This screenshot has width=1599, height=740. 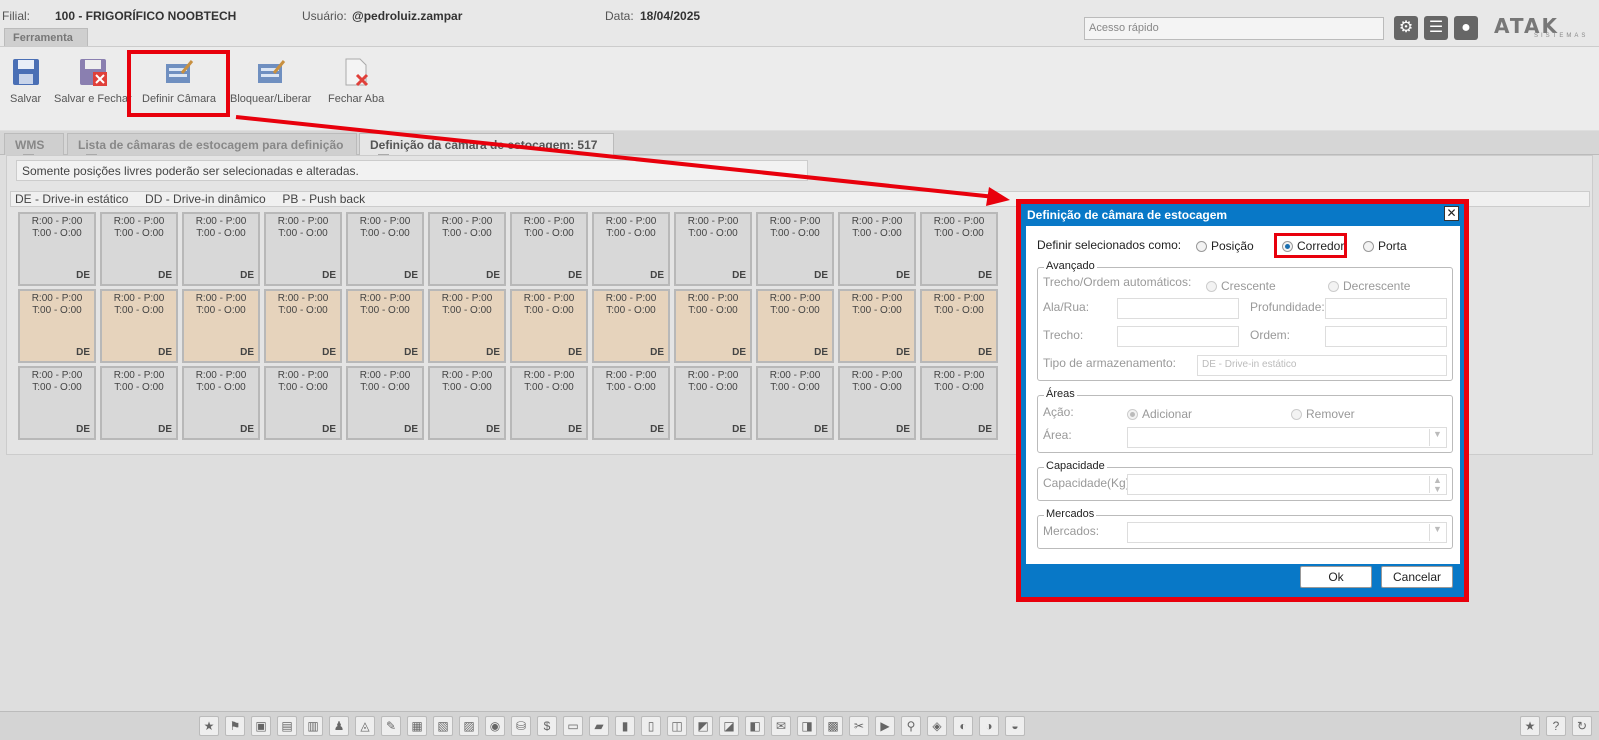 I want to click on capacity-fieldset: Capacidade Capacidade(Kg): ▲ ▼, so click(x=1245, y=480).